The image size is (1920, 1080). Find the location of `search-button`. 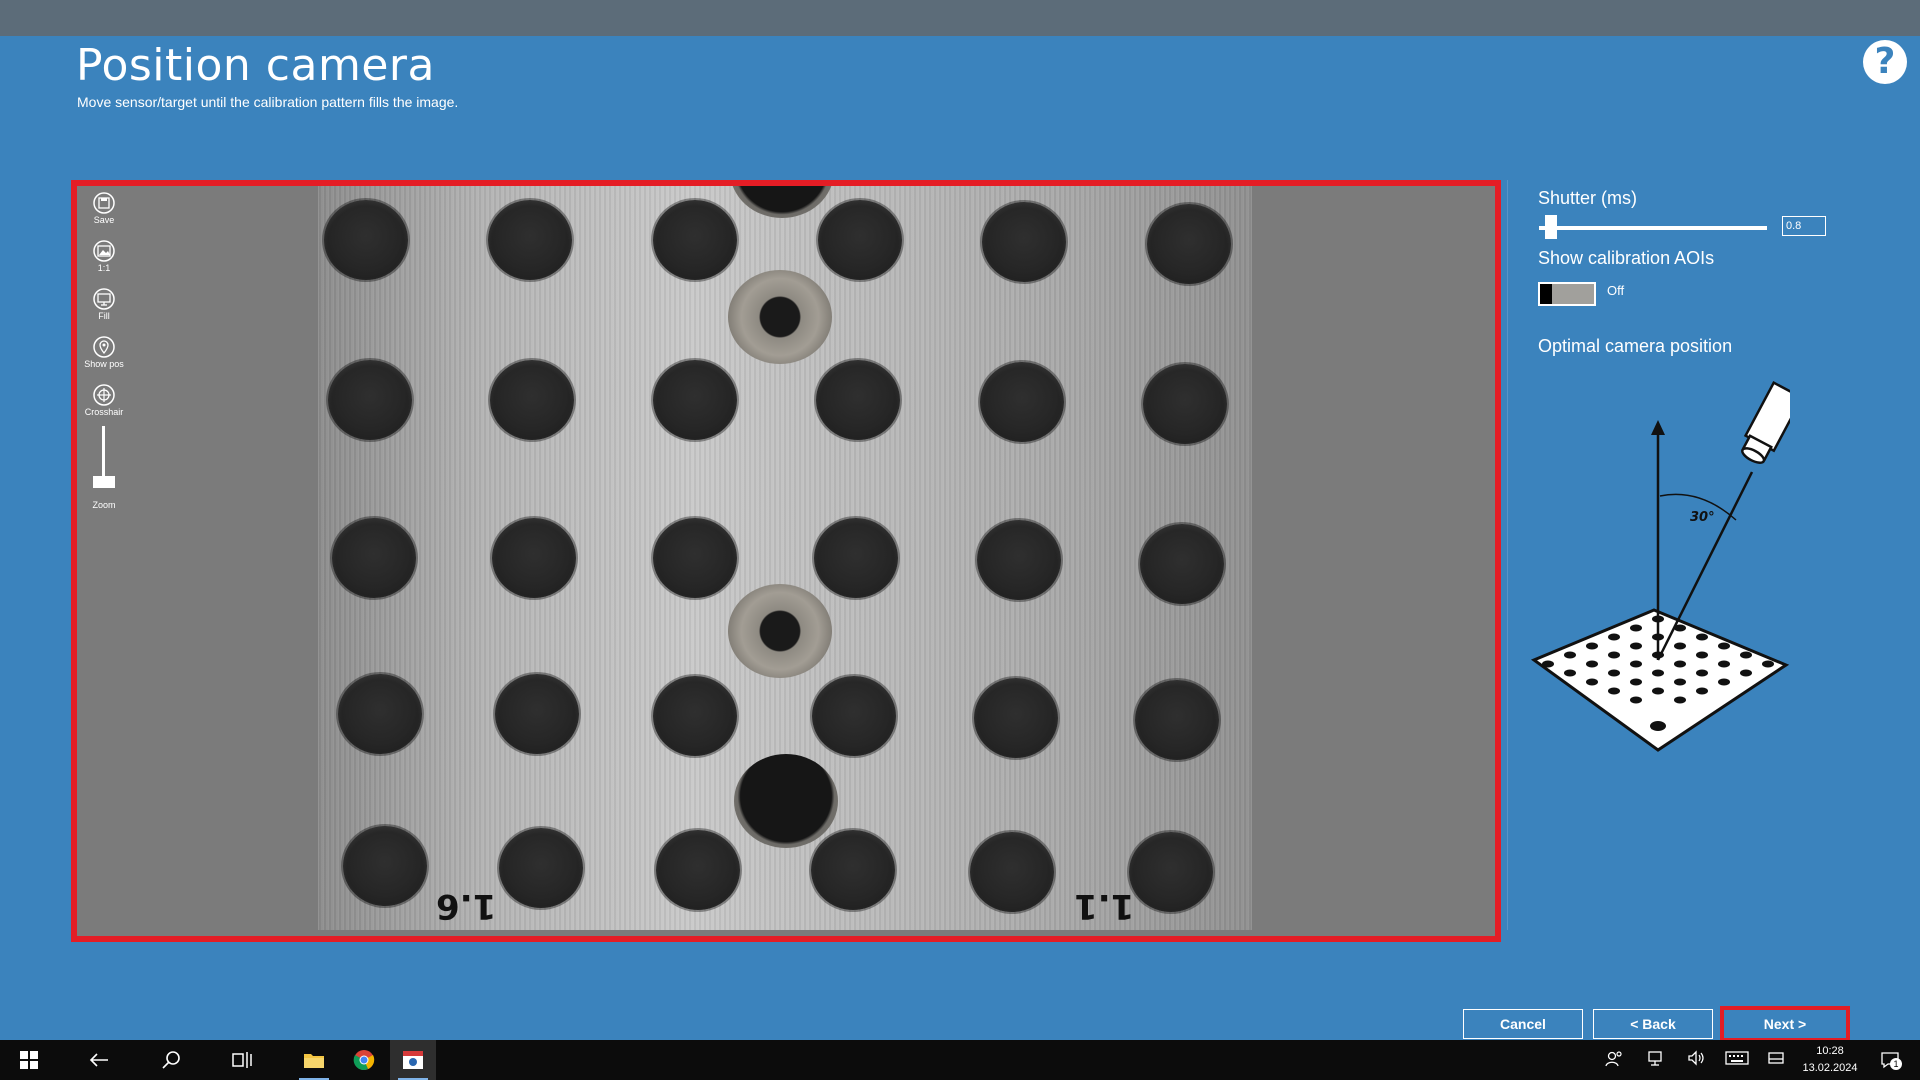

search-button is located at coordinates (171, 1060).